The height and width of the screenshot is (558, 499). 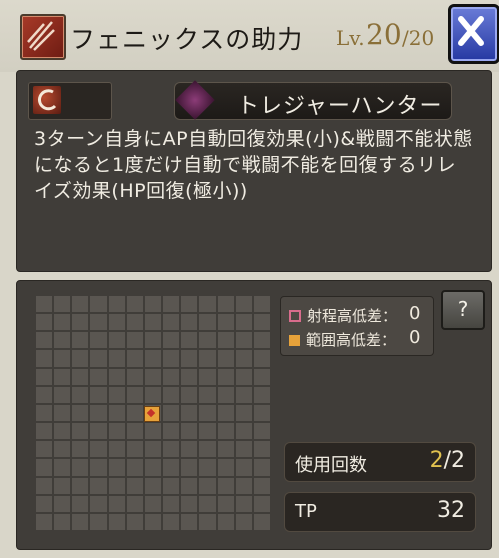 I want to click on area-height-row: 範囲高低差： 0, so click(x=354, y=338).